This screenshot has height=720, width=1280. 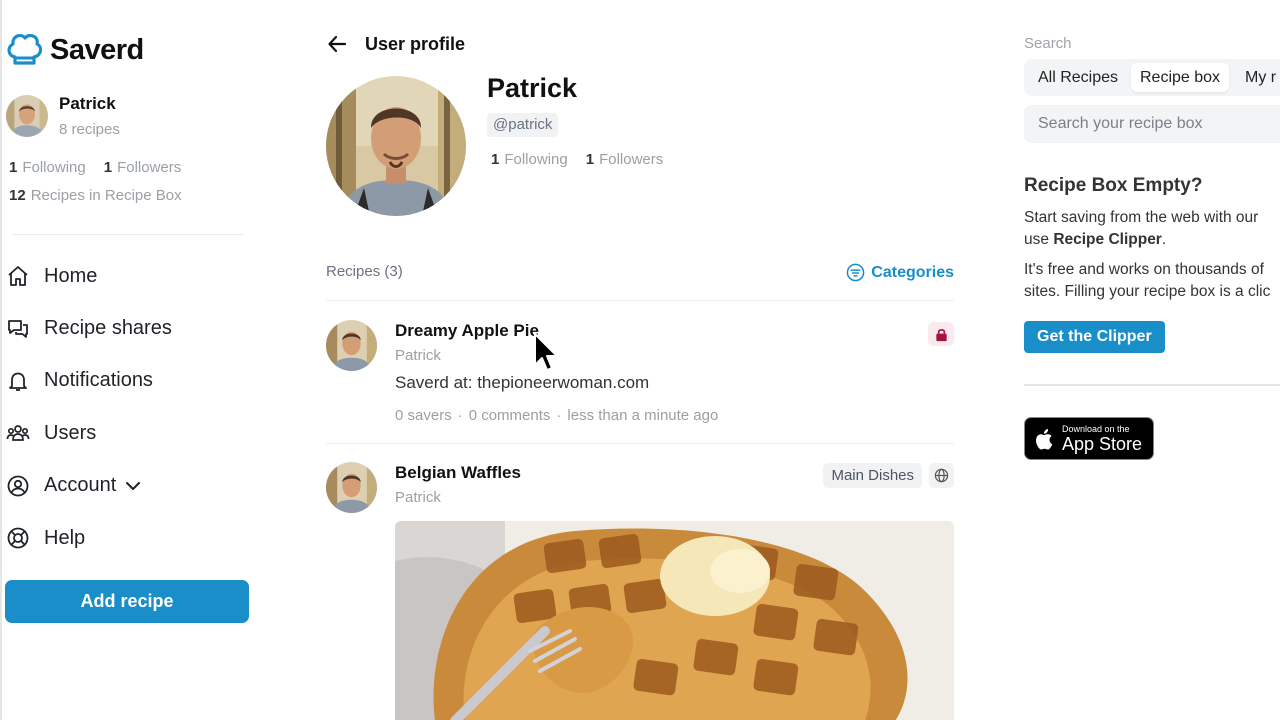 What do you see at coordinates (415, 43) in the screenshot?
I see `page-title: User profile` at bounding box center [415, 43].